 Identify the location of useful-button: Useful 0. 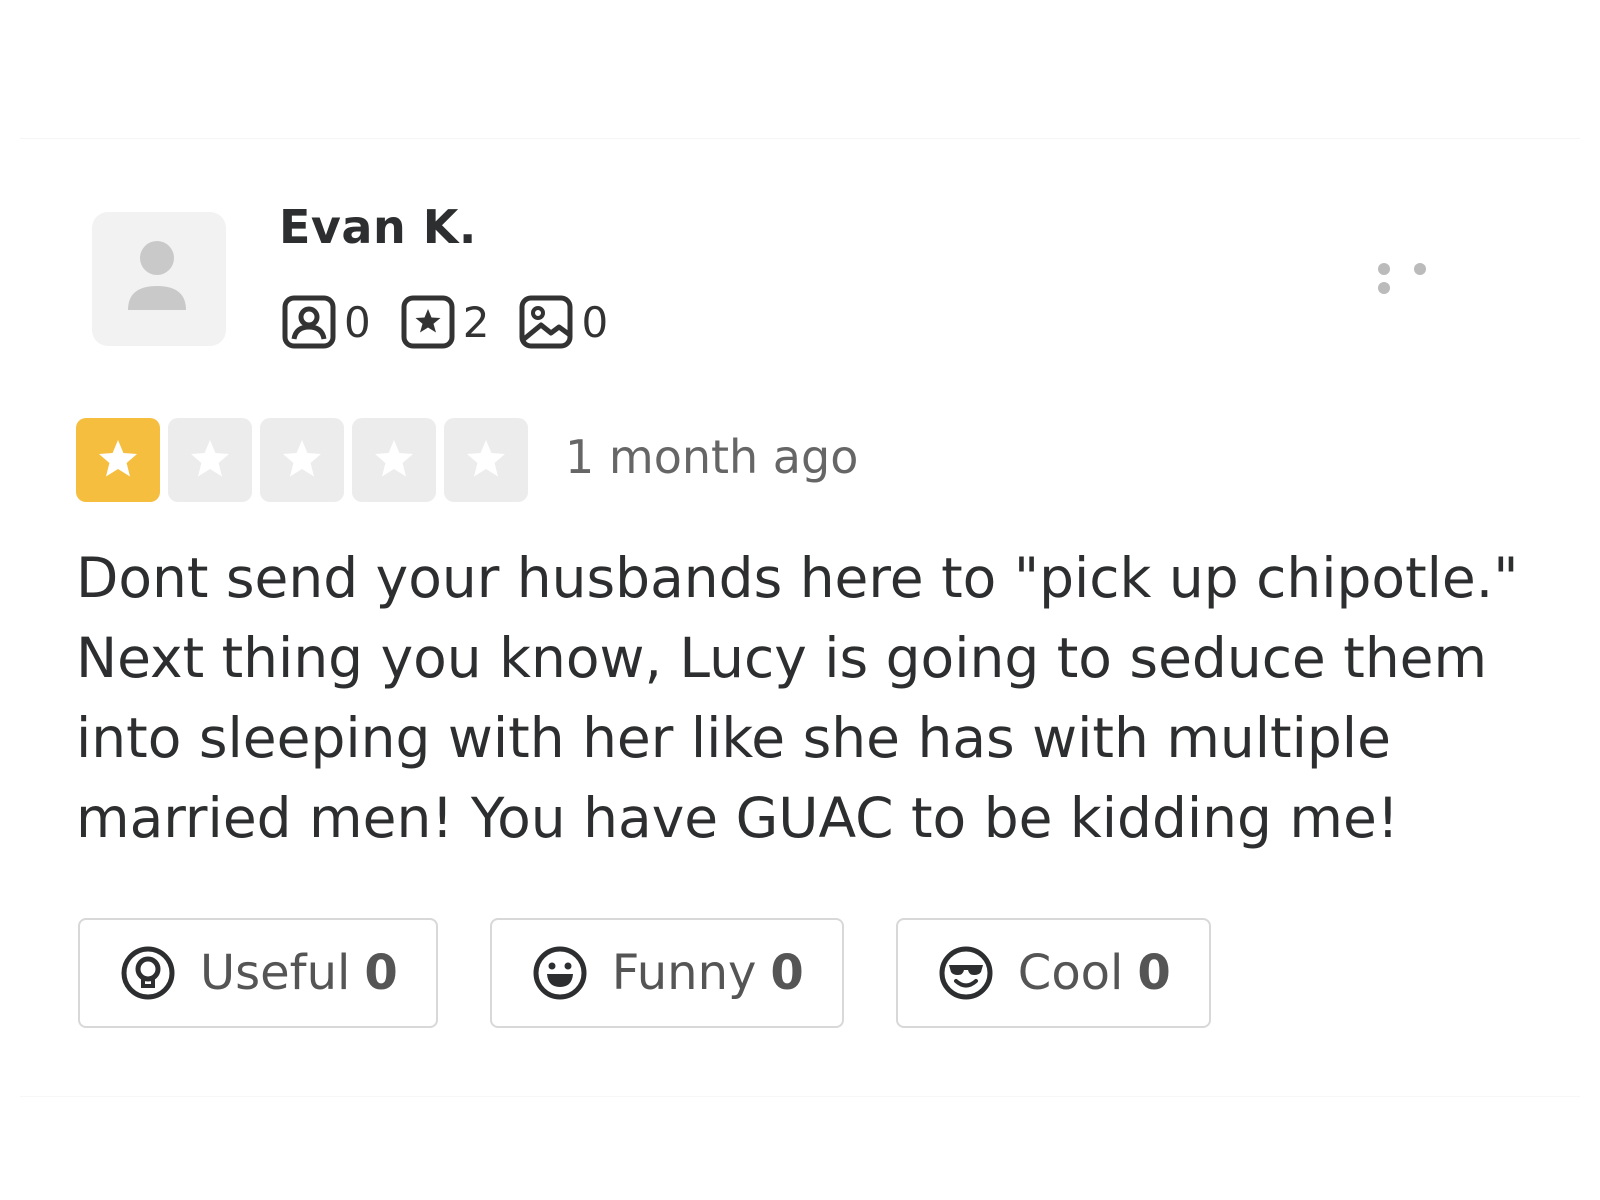
(258, 973).